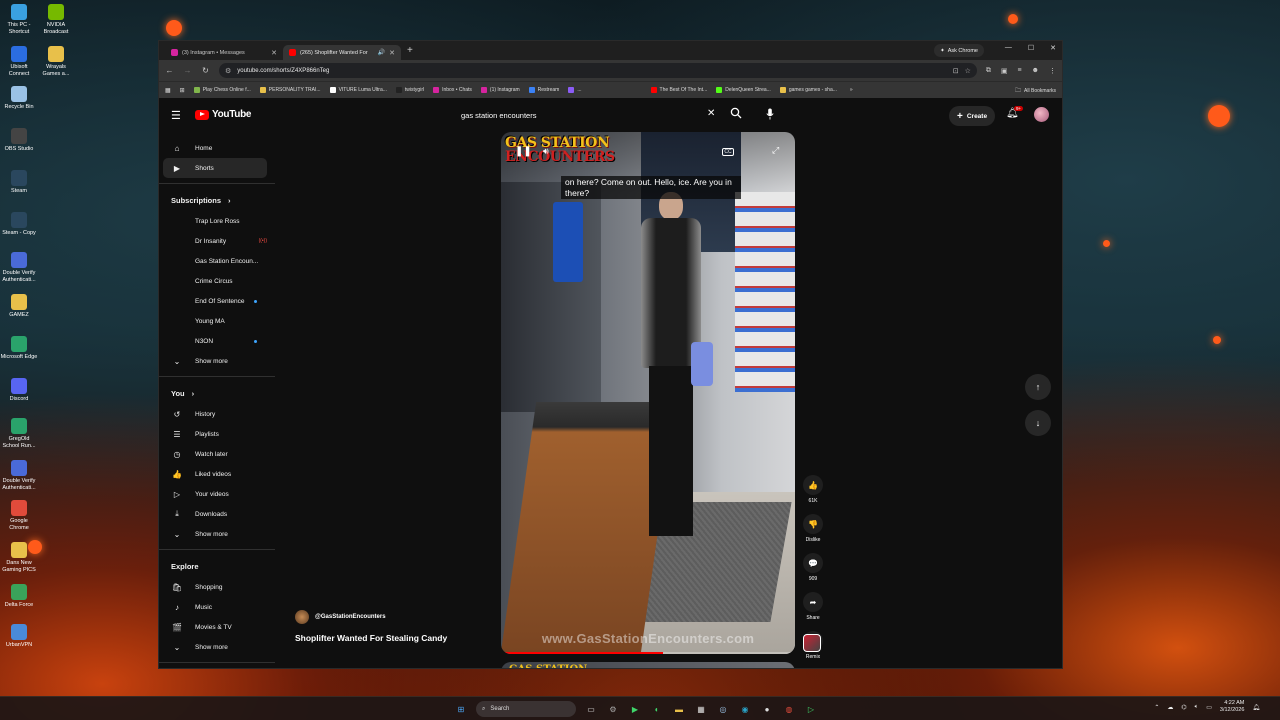 This screenshot has width=1280, height=720. I want to click on you-show-more: ⌄ Show more, so click(217, 534).